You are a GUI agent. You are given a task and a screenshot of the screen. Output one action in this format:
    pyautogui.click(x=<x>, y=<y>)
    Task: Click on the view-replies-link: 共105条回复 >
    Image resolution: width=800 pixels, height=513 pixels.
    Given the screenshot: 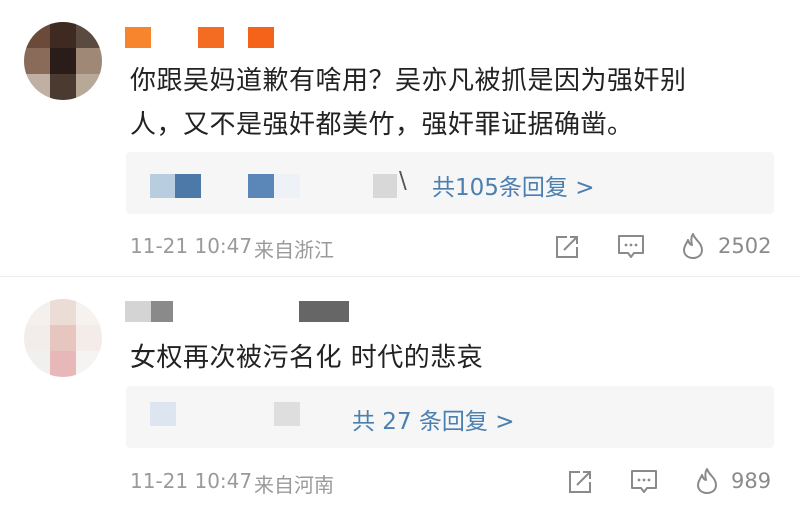 What is the action you would take?
    pyautogui.click(x=513, y=185)
    